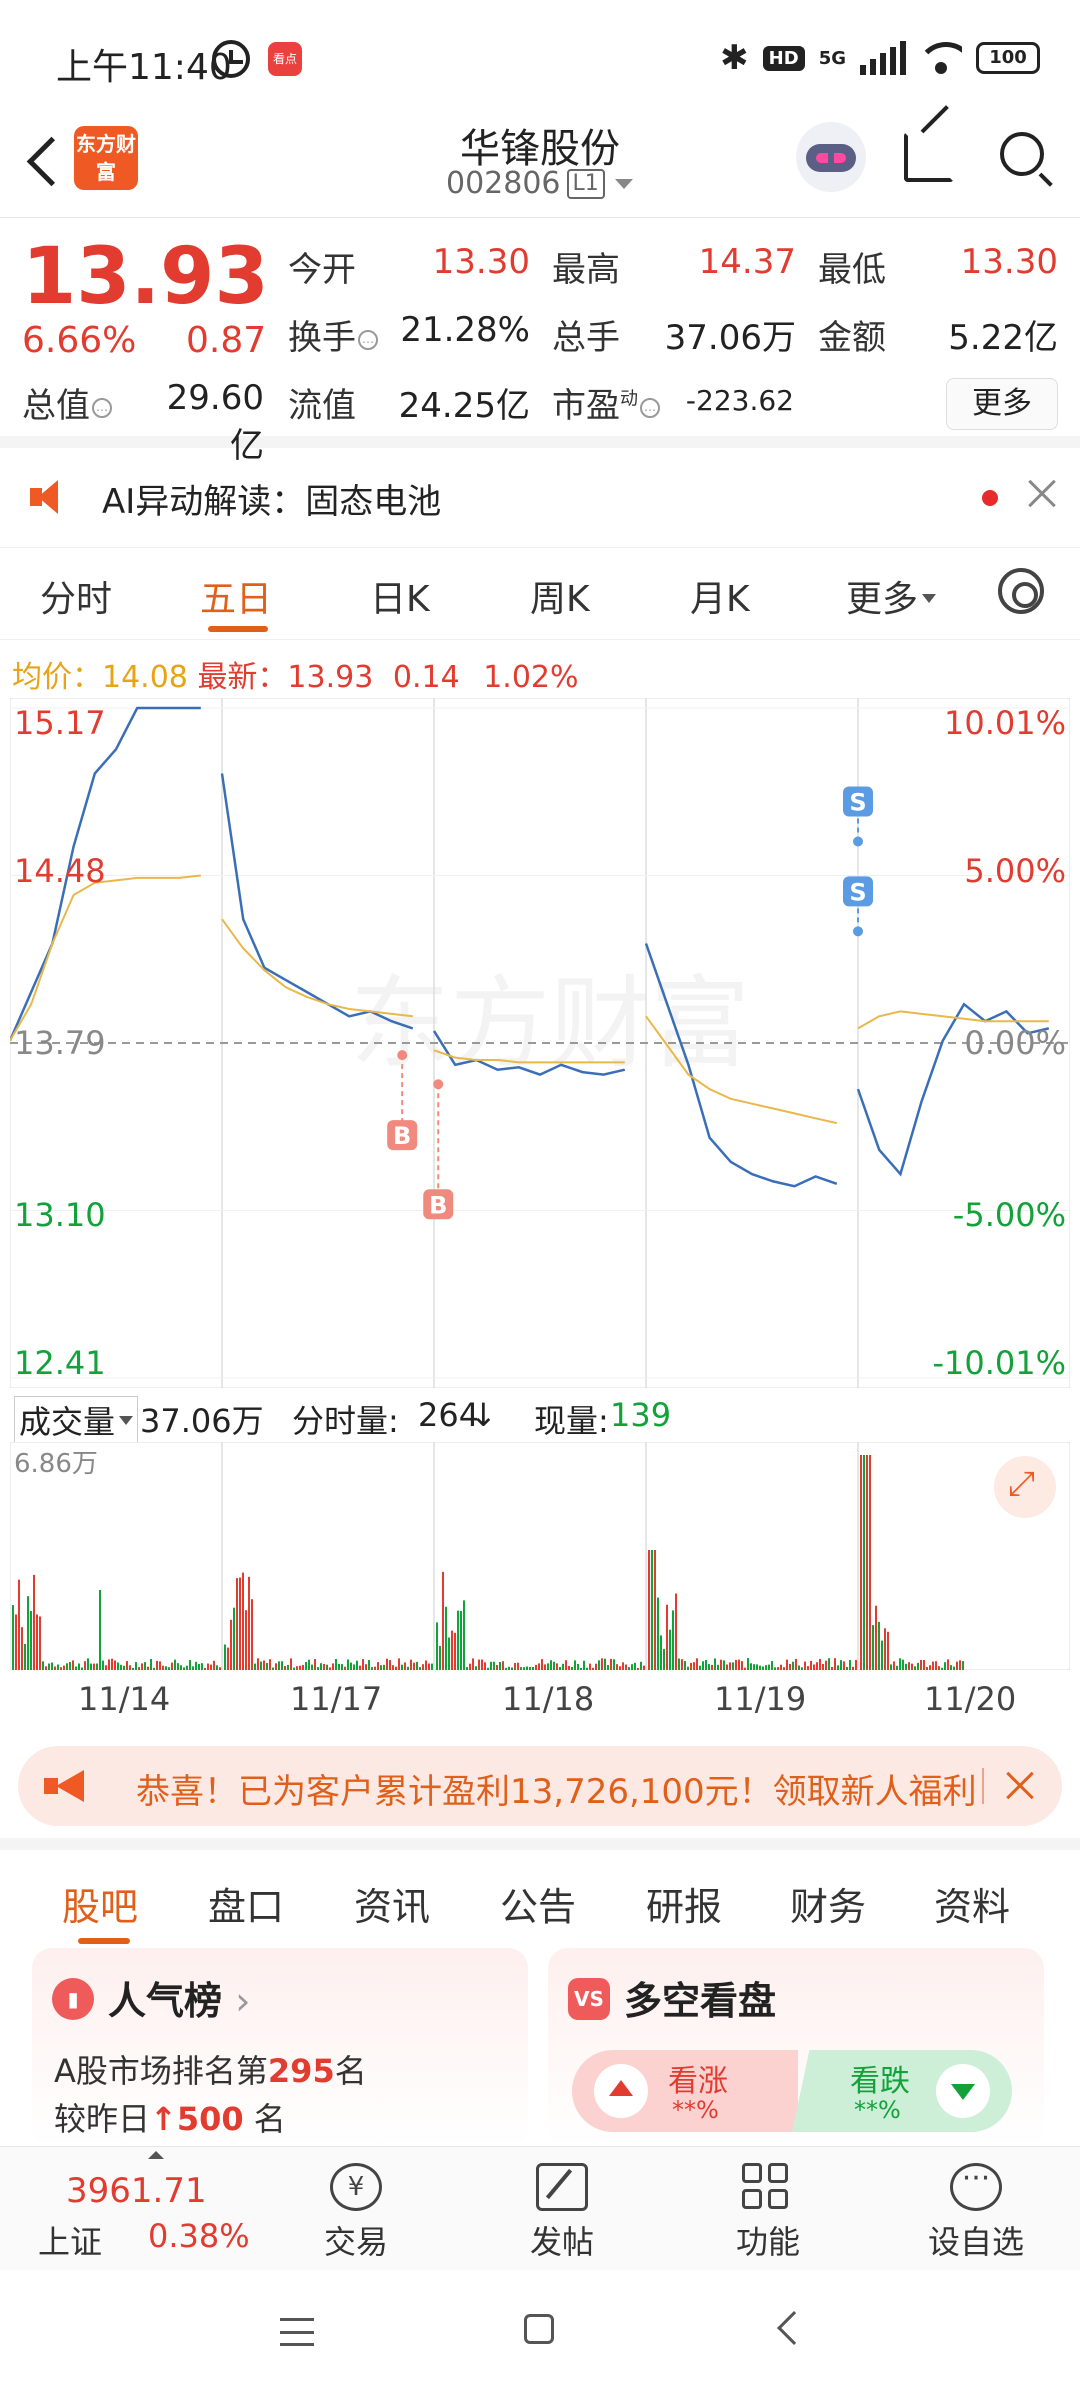 The width and height of the screenshot is (1080, 2400). I want to click on more-button: 更多, so click(1002, 404).